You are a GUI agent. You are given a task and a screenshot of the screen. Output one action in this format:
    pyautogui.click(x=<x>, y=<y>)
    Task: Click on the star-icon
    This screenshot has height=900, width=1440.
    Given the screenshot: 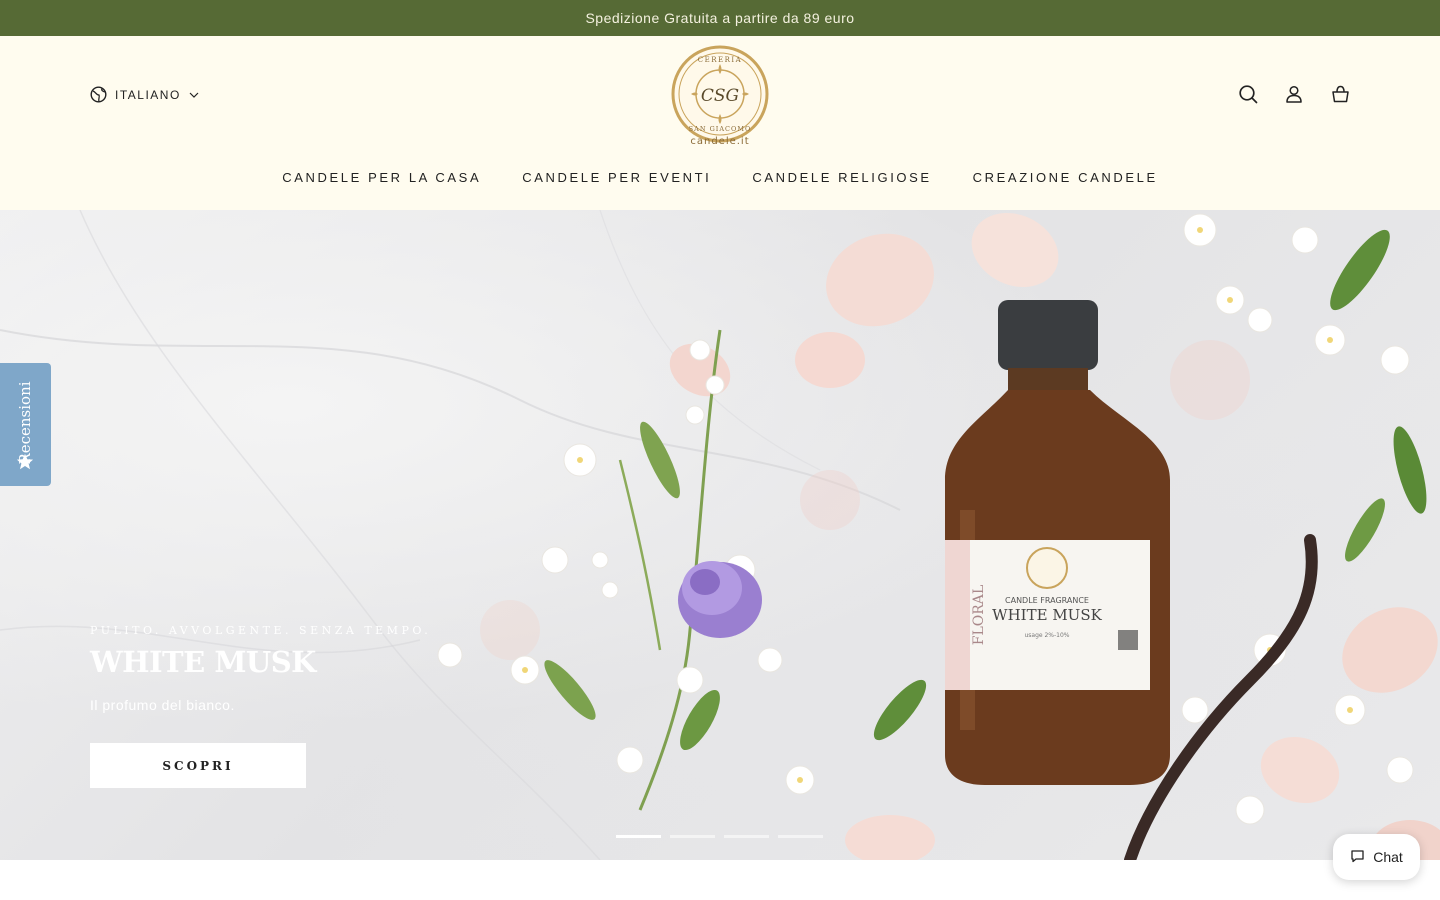 What is the action you would take?
    pyautogui.click(x=25, y=464)
    